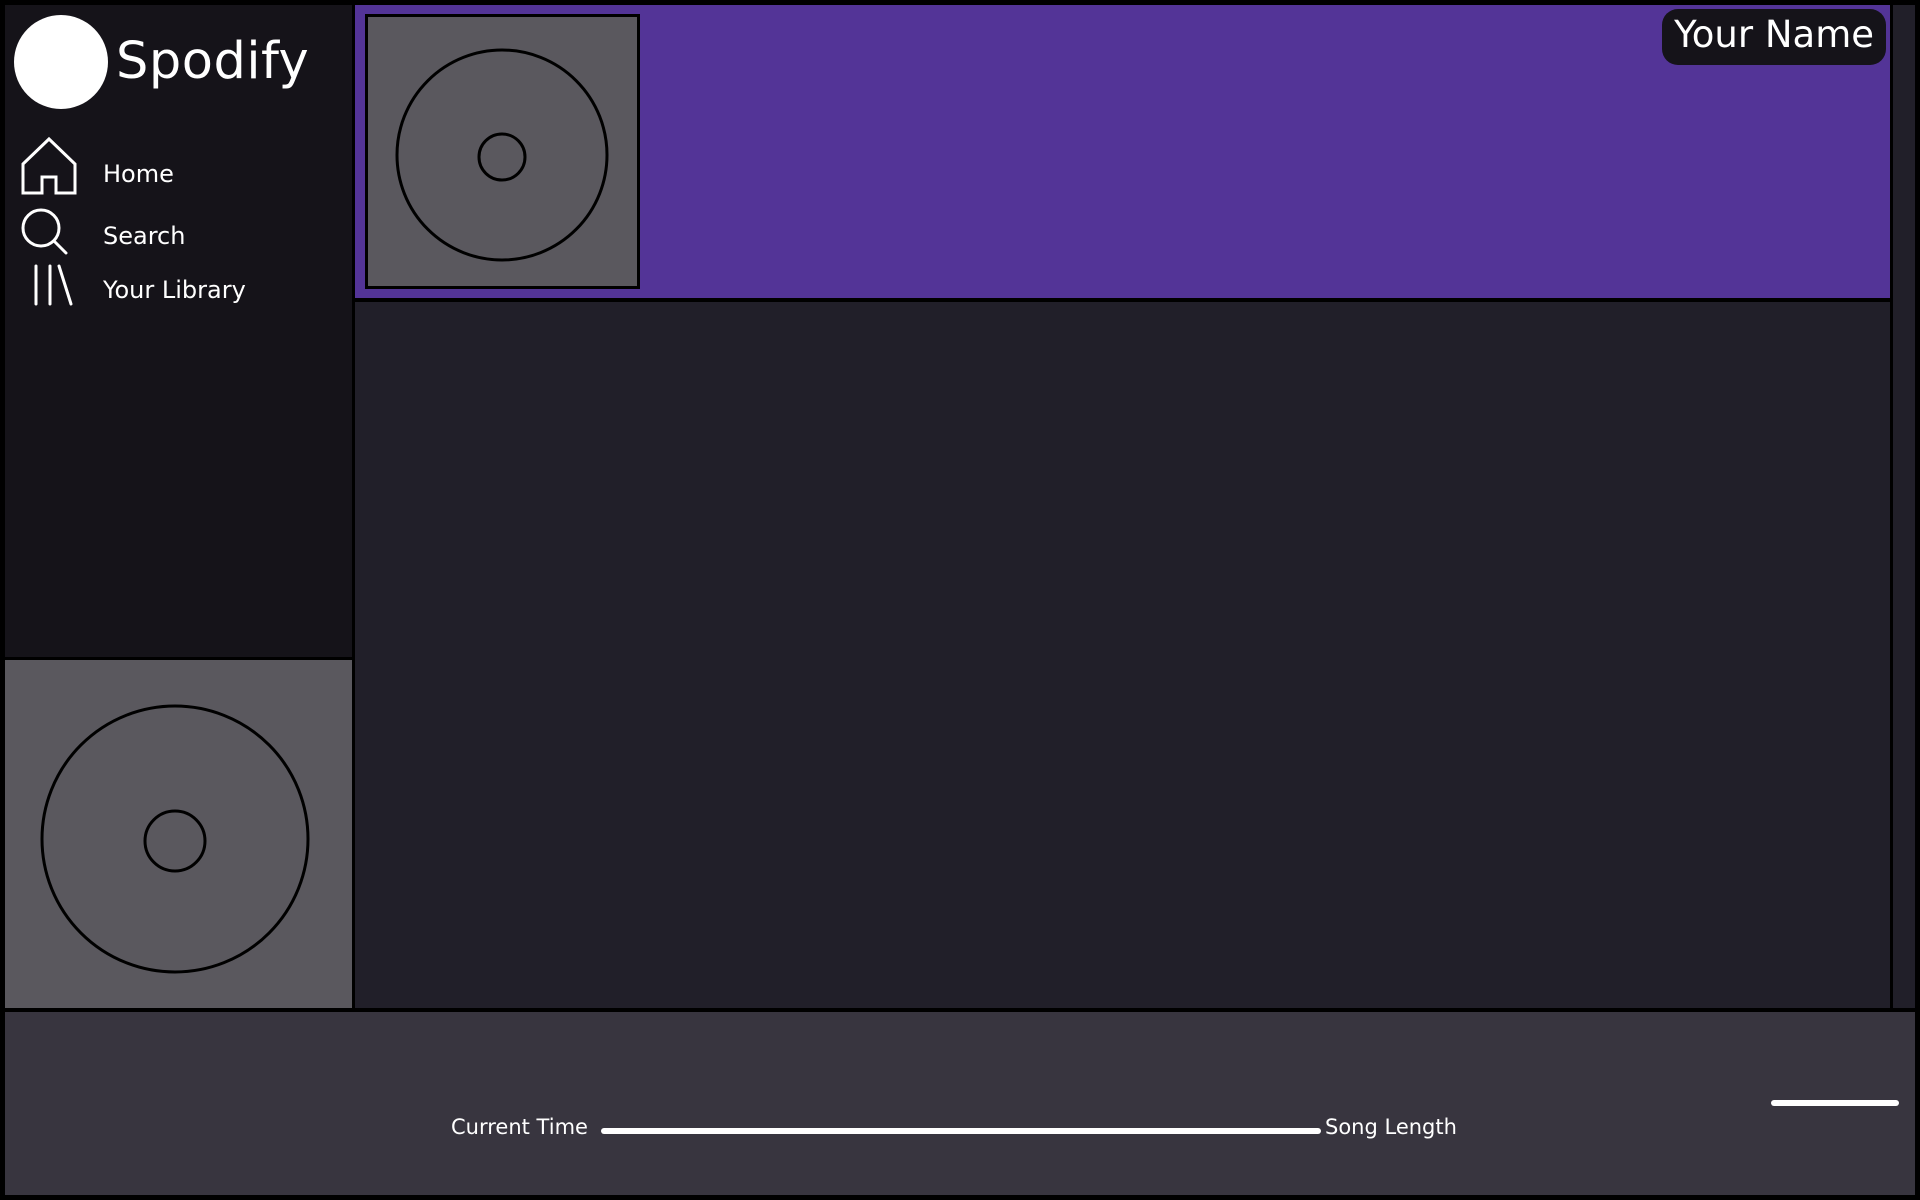 This screenshot has height=1200, width=1920. What do you see at coordinates (138, 174) in the screenshot?
I see `sidebar-item-label: Home` at bounding box center [138, 174].